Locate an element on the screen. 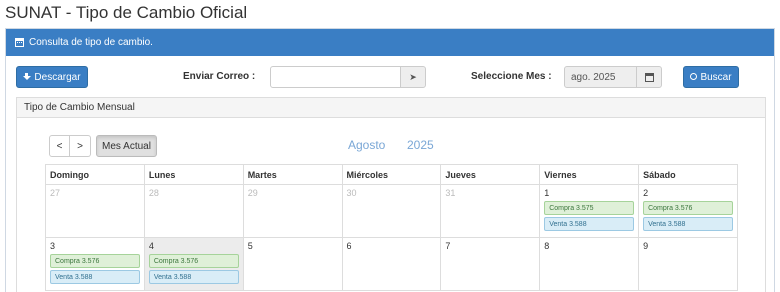 This screenshot has height=292, width=780. weekday-header: Lunes is located at coordinates (193, 174).